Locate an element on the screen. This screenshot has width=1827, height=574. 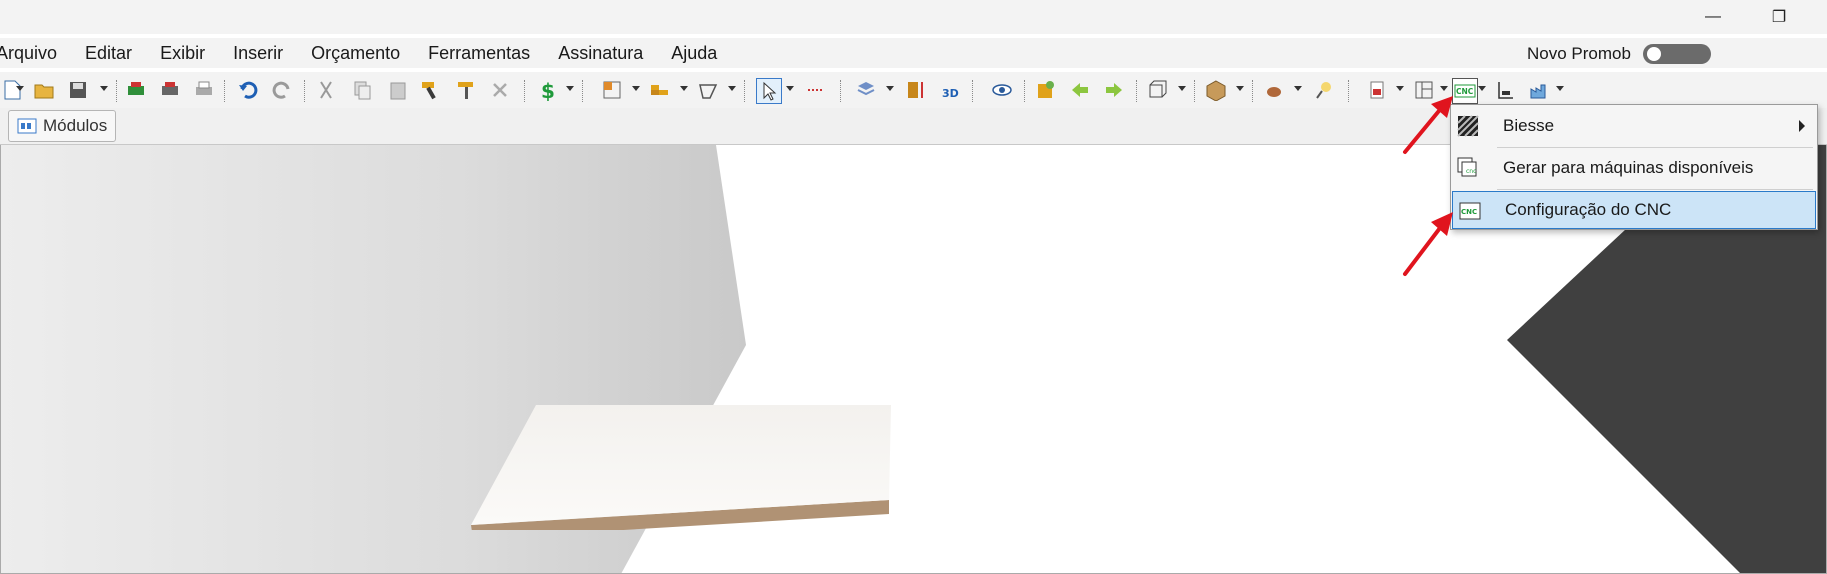
teapot-dropdown-arrow is located at coordinates (1298, 88).